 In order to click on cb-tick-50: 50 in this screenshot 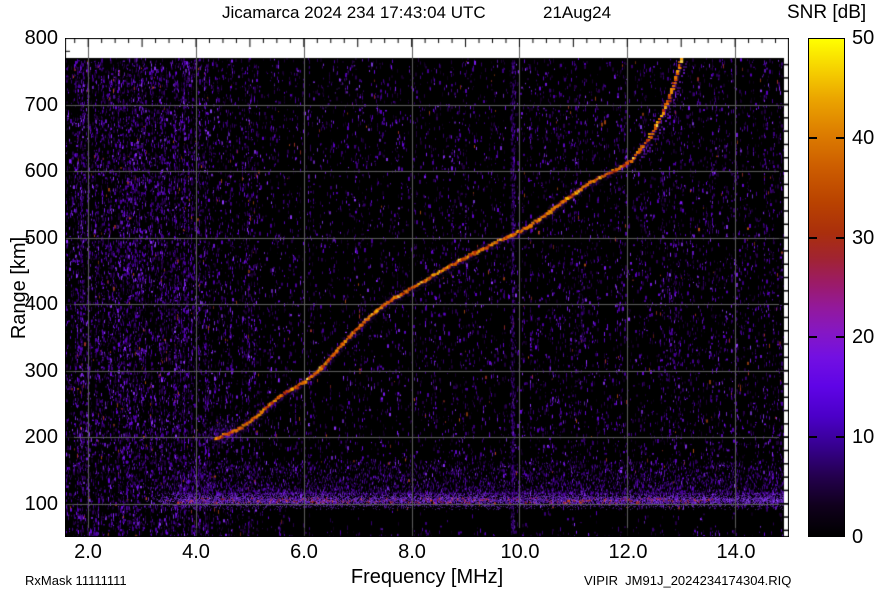, I will do `click(863, 38)`.